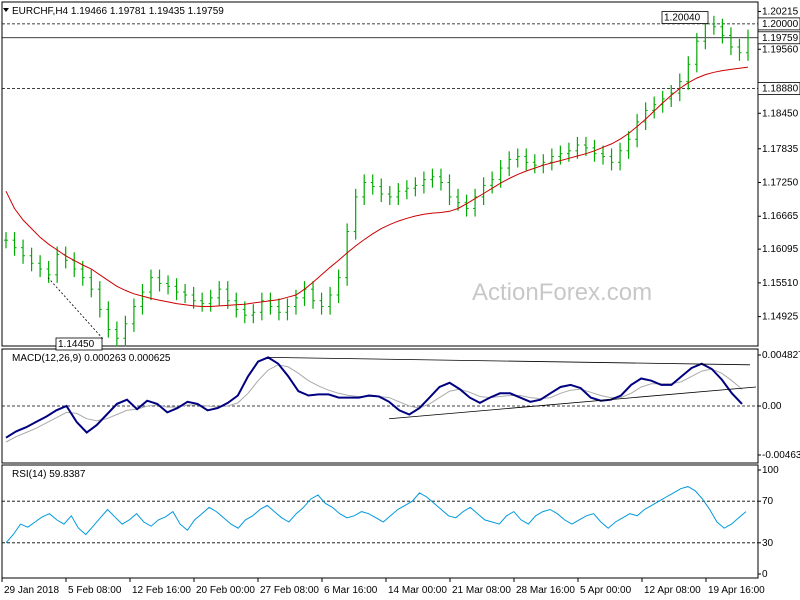 This screenshot has width=800, height=600. Describe the element at coordinates (225, 590) in the screenshot. I see `time-tick-label: 20 Feb 00:00` at that location.